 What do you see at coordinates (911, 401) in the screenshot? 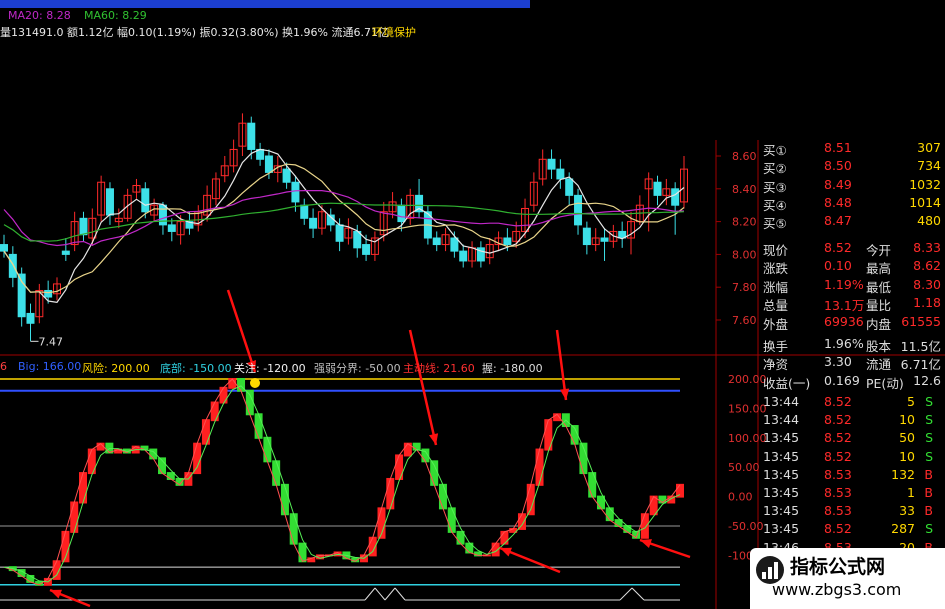
I see `tick-volume: 5` at bounding box center [911, 401].